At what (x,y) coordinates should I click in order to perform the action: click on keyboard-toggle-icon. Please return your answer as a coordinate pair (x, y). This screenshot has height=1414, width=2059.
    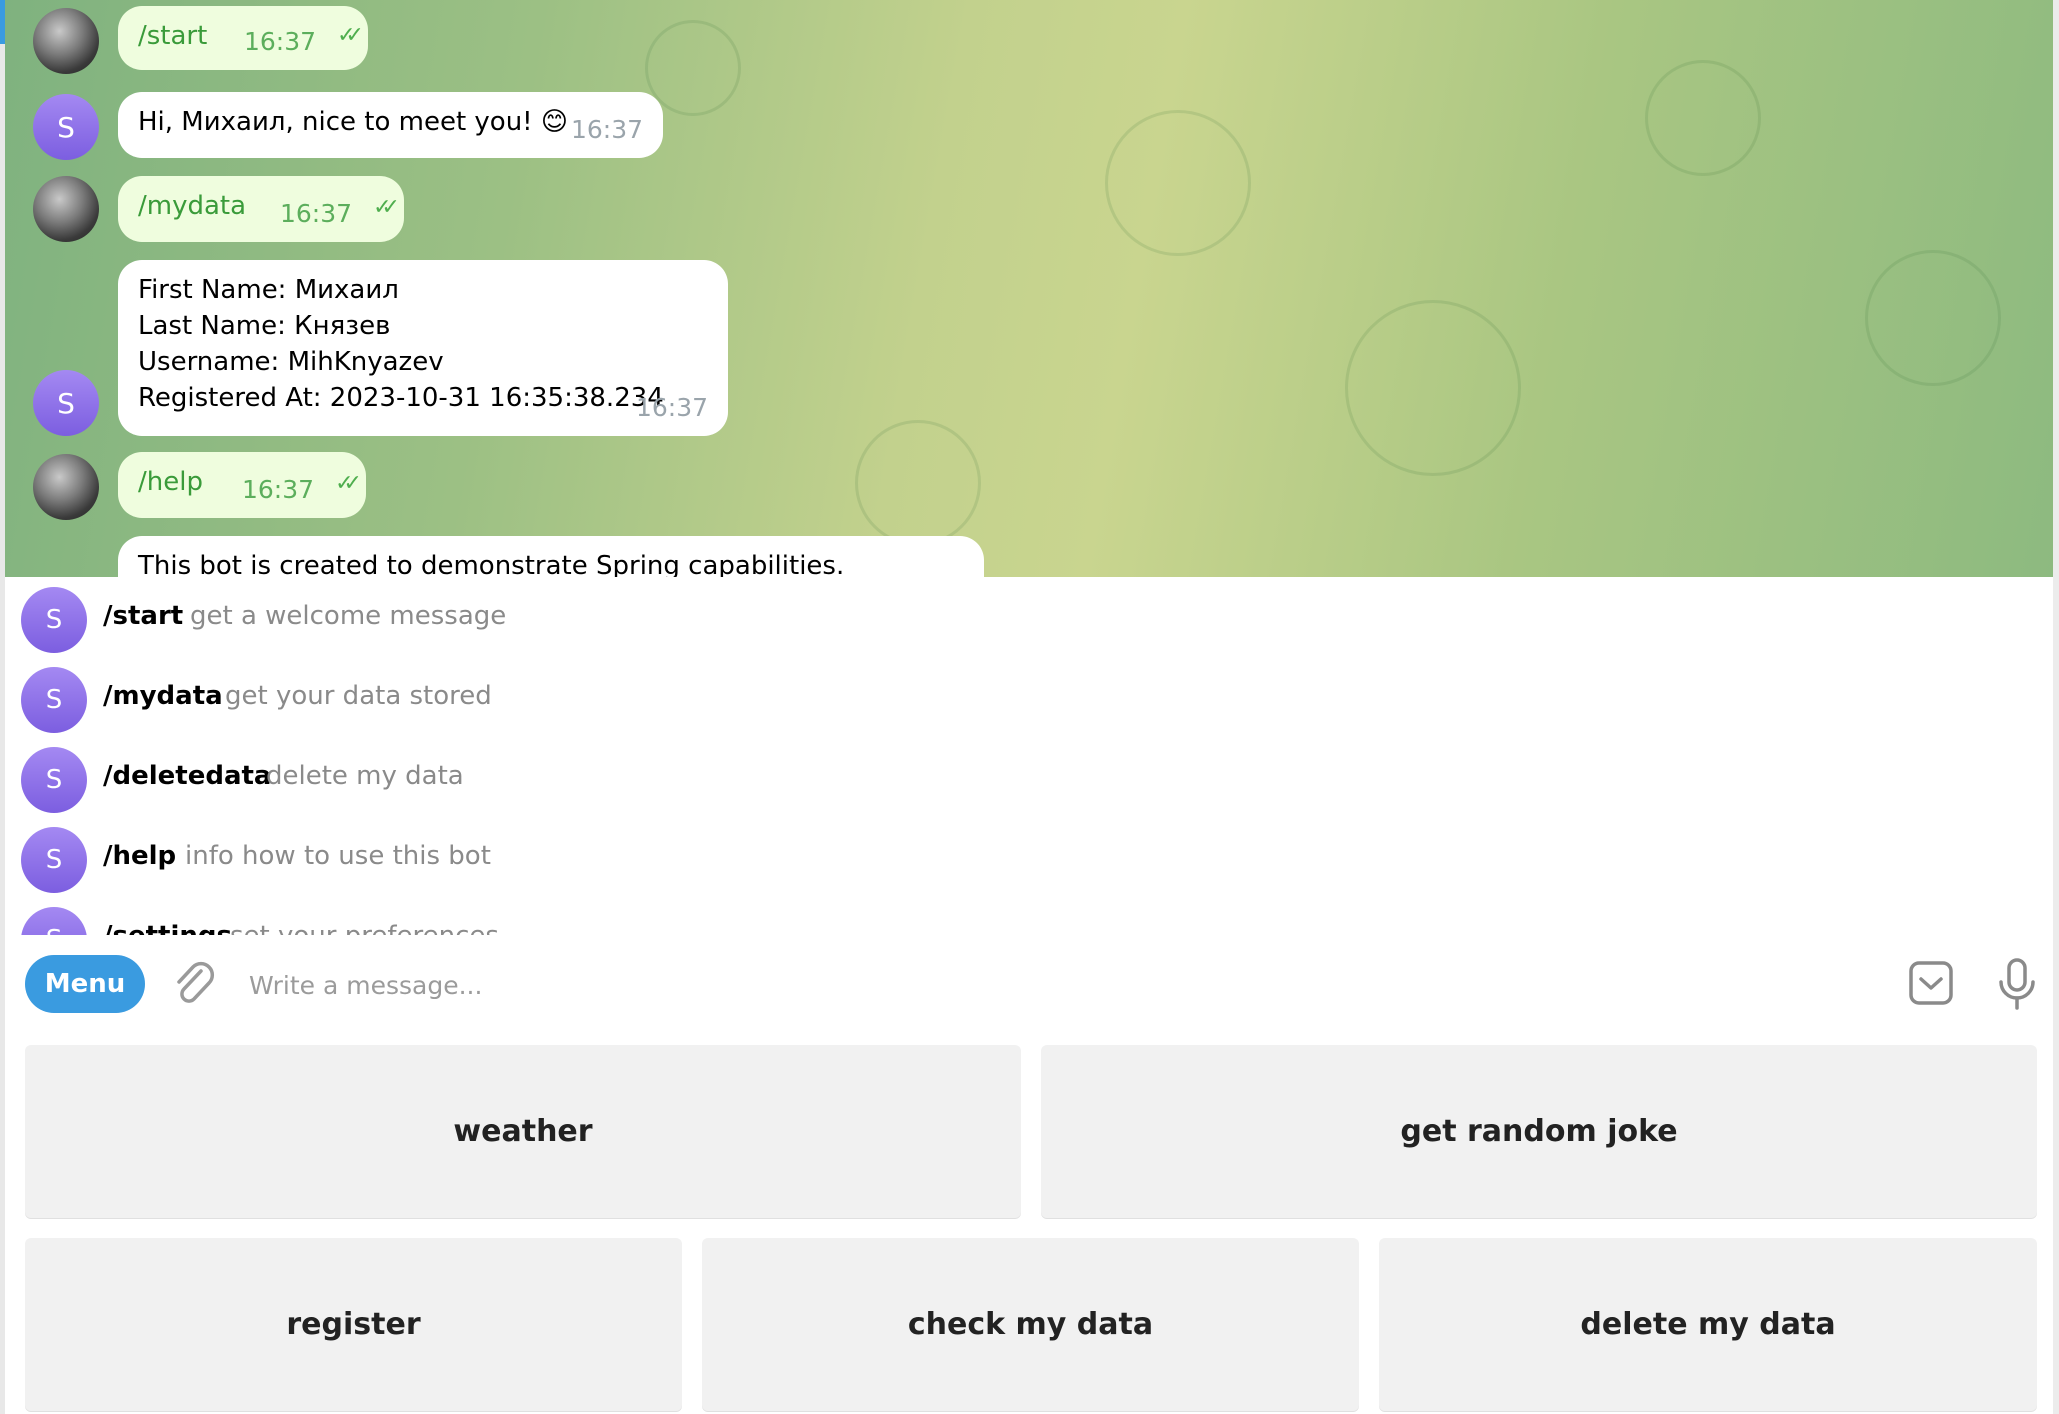
    Looking at the image, I should click on (1931, 983).